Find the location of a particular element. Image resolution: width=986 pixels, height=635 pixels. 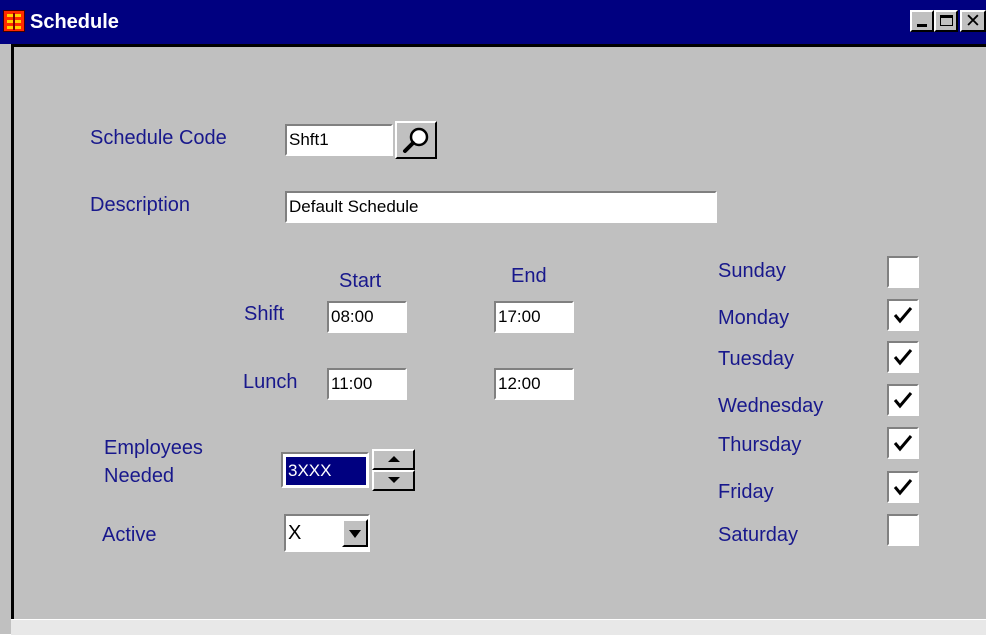

day-label-monday: Monday is located at coordinates (754, 318).